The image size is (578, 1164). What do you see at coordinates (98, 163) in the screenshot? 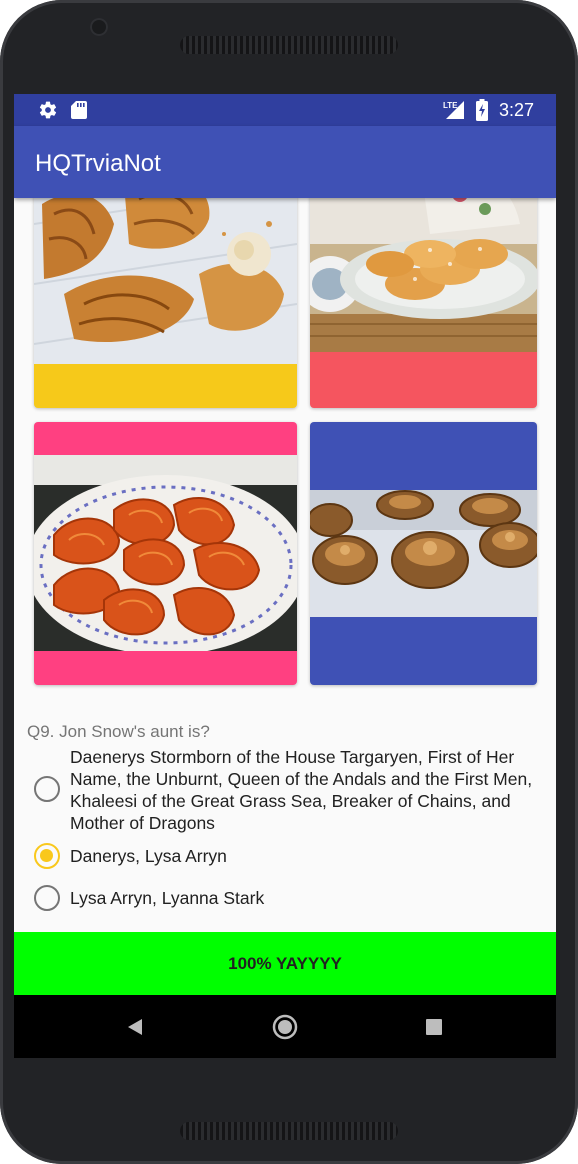
I see `app-title: HQTrviaNot` at bounding box center [98, 163].